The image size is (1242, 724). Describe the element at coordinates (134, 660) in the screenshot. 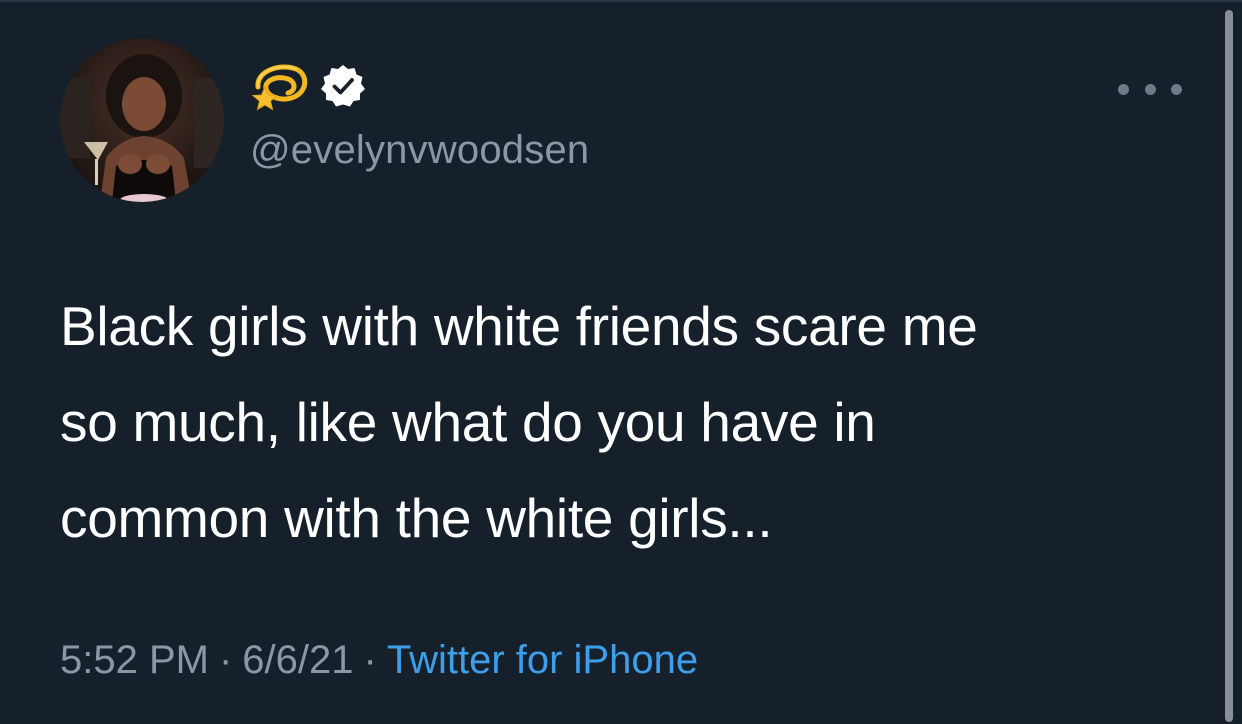

I see `tweet-time: 5:52 PM` at that location.